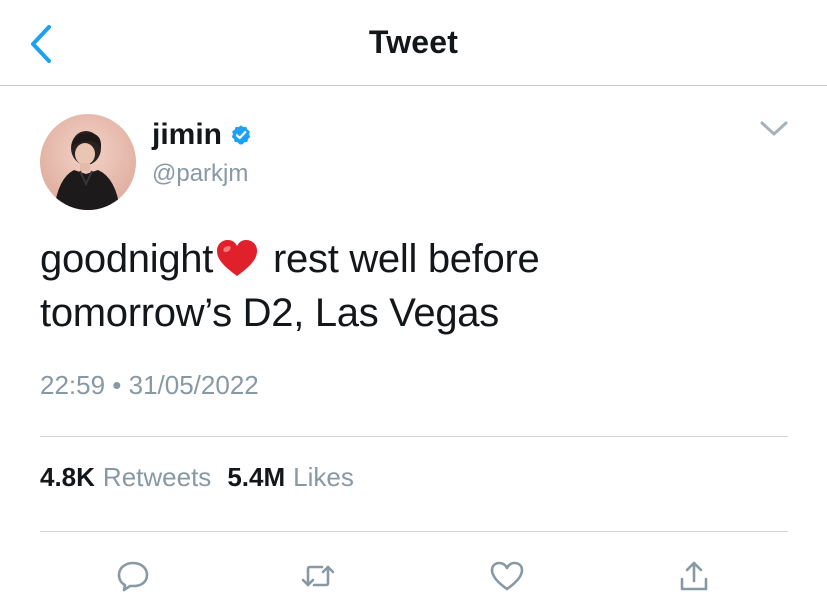 The width and height of the screenshot is (827, 607). I want to click on chevron-down-icon, so click(774, 128).